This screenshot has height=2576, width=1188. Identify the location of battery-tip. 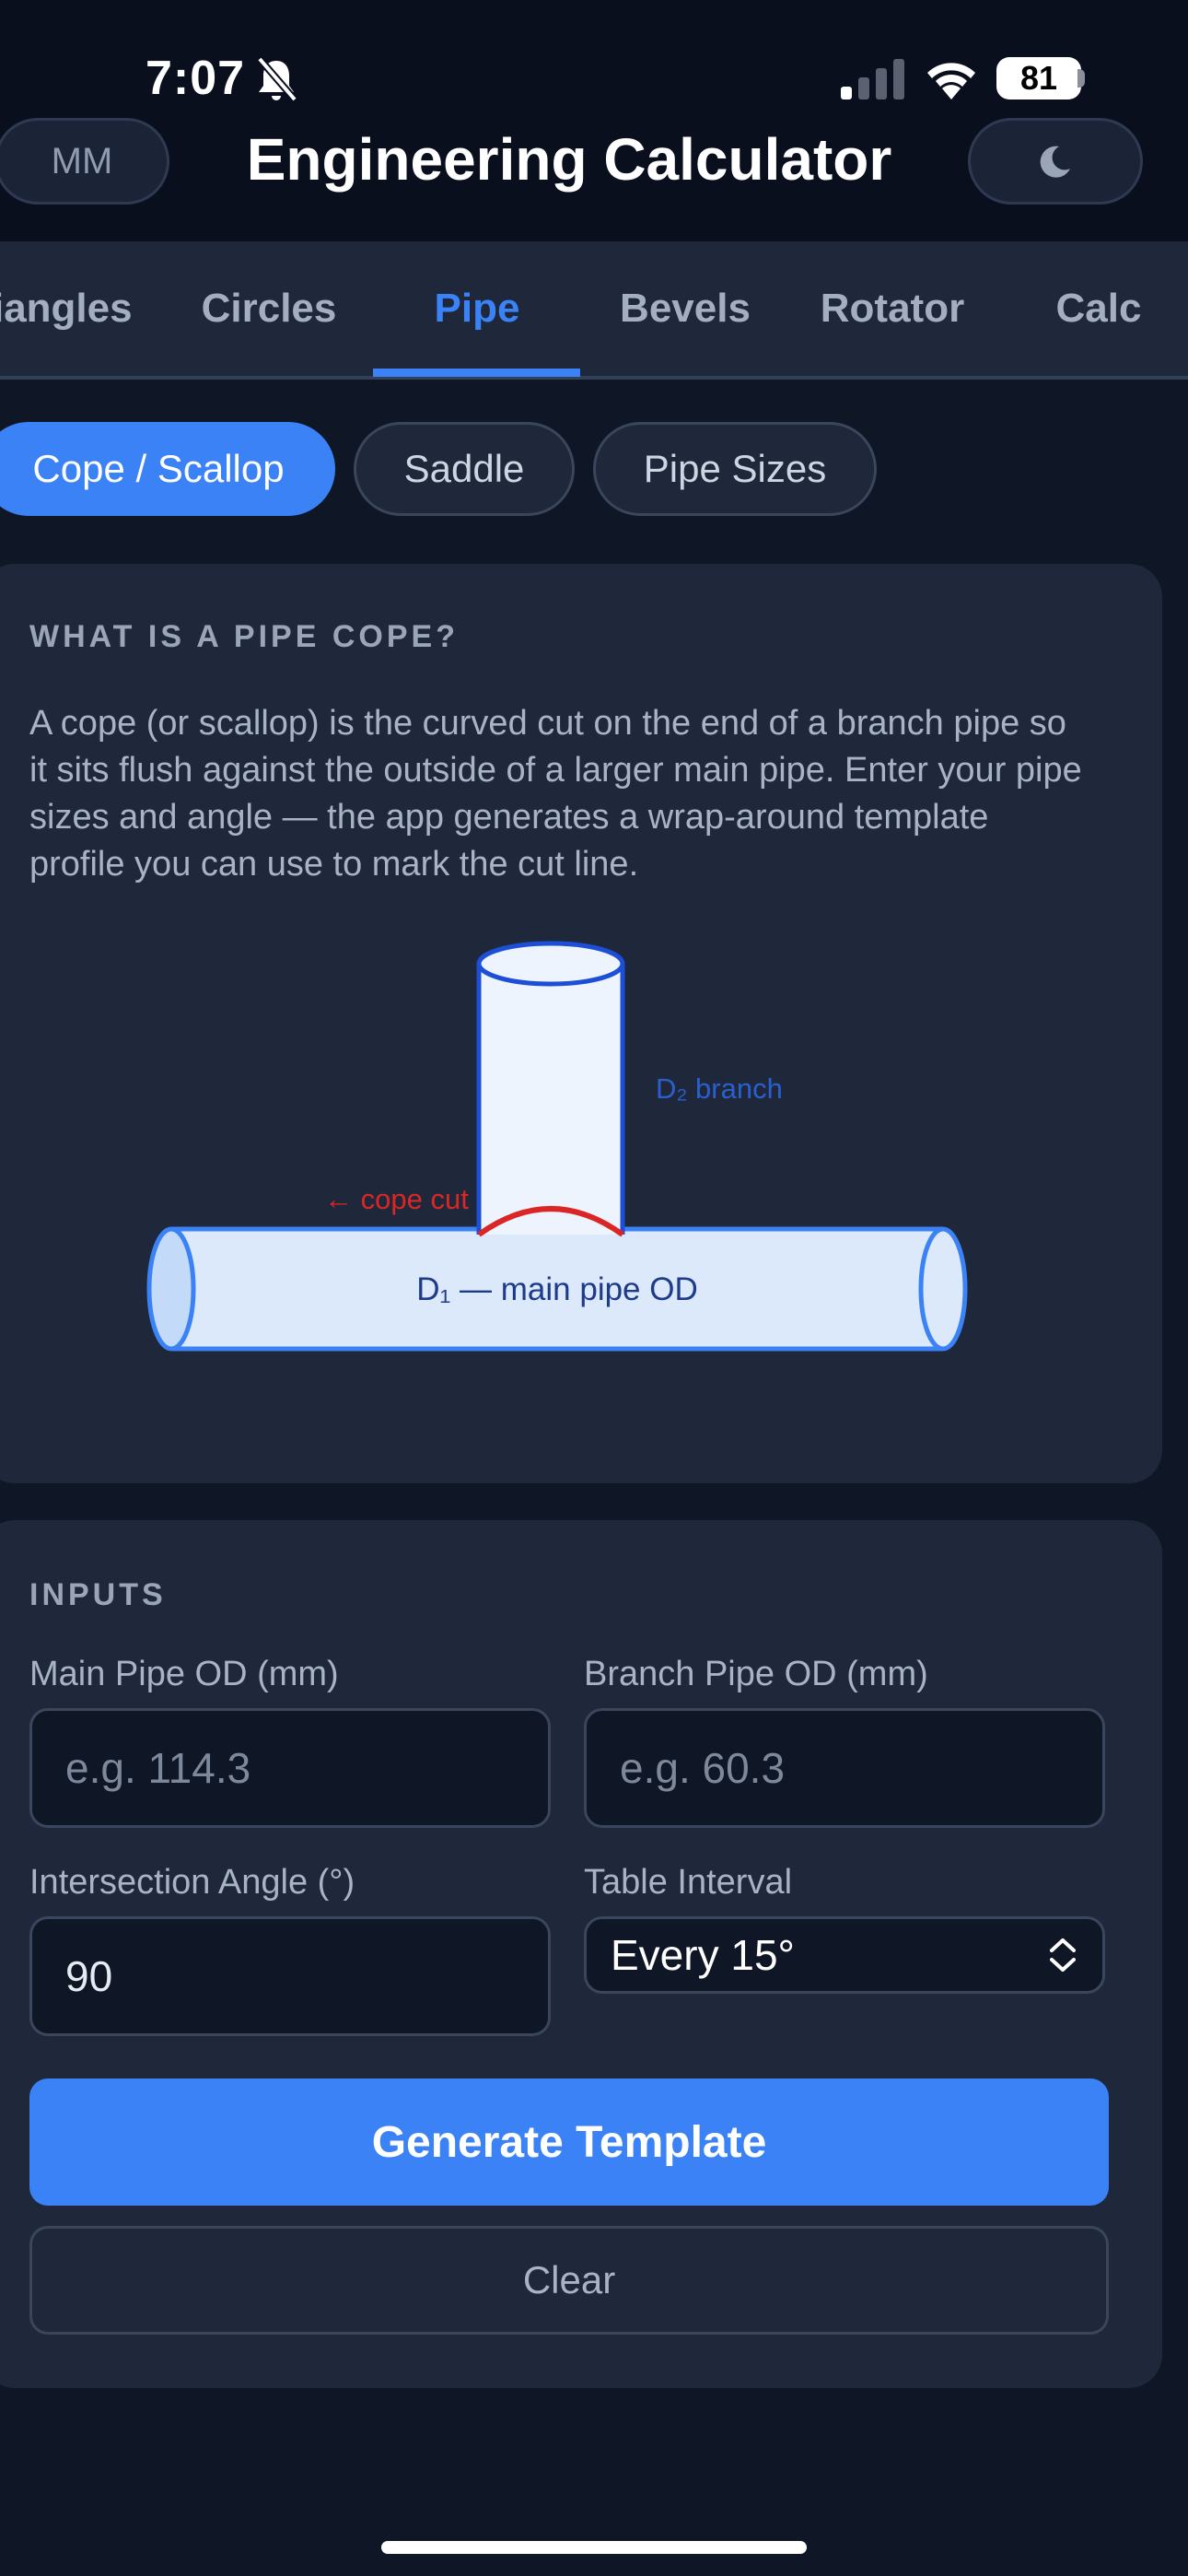
(1081, 78).